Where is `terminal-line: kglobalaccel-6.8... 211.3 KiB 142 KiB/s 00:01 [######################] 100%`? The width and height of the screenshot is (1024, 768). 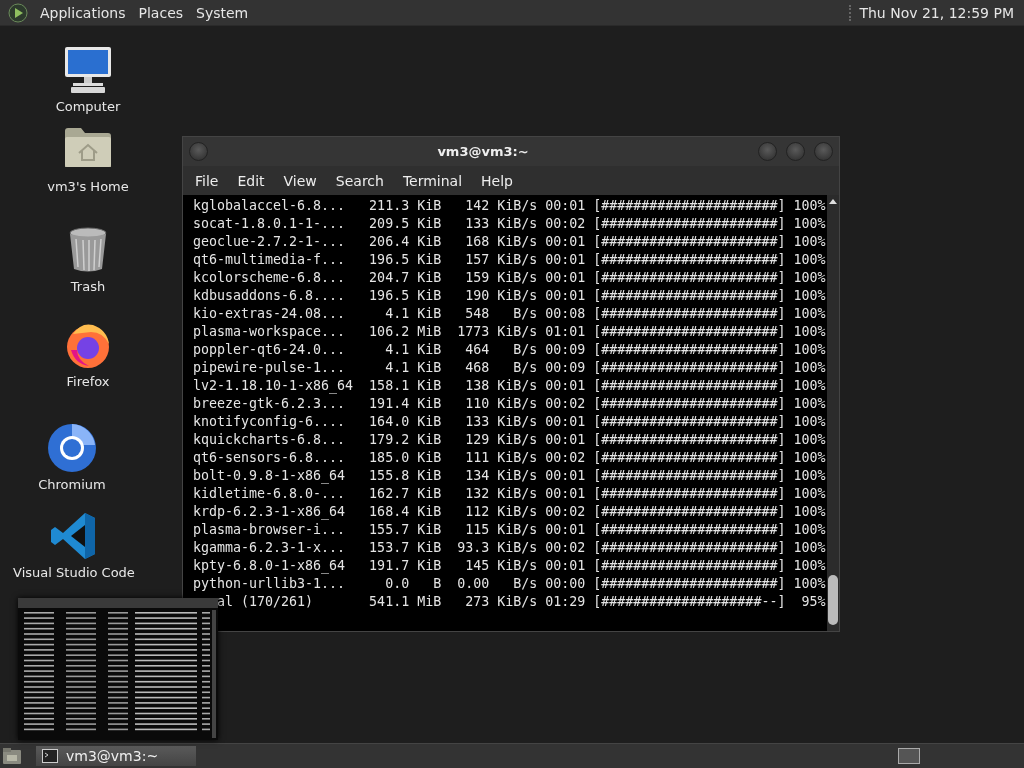
terminal-line: kglobalaccel-6.8... 211.3 KiB 142 KiB/s 00:01 [######################] 100% is located at coordinates (510, 206).